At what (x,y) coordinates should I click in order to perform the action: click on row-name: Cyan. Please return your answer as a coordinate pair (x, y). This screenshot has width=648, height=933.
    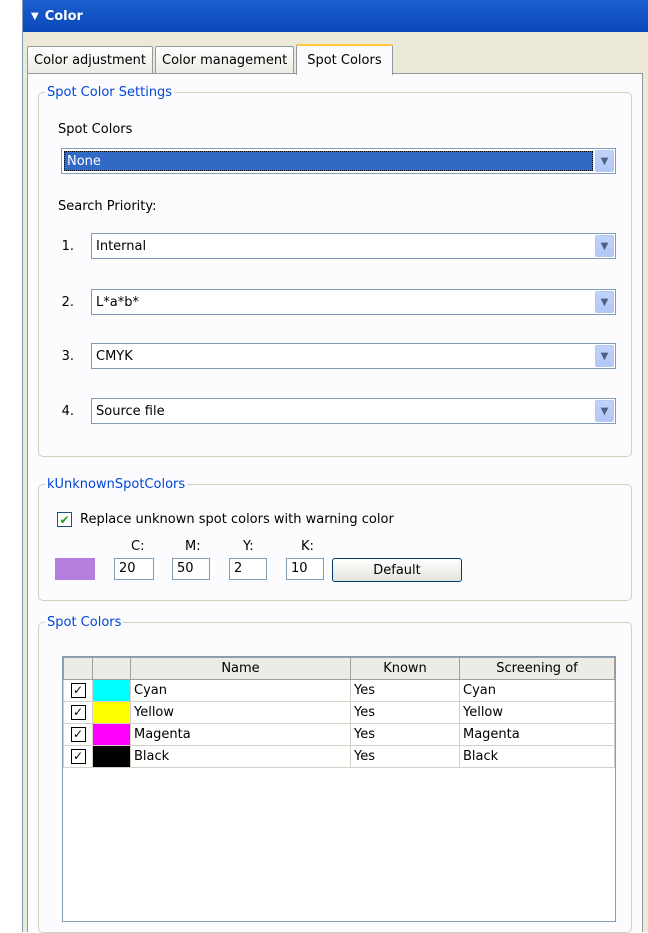
    Looking at the image, I should click on (240, 690).